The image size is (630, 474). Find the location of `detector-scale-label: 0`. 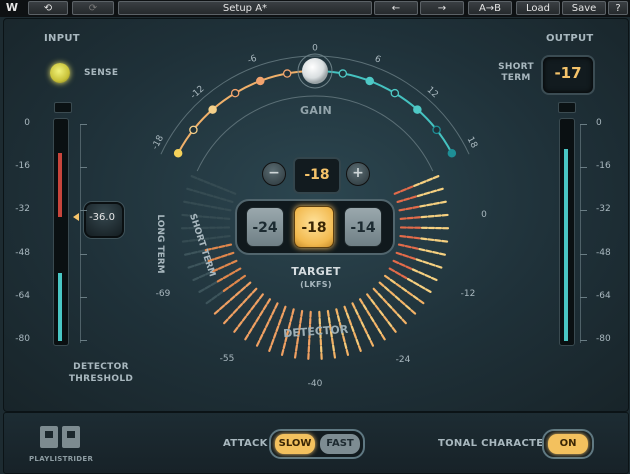

detector-scale-label: 0 is located at coordinates (484, 215).